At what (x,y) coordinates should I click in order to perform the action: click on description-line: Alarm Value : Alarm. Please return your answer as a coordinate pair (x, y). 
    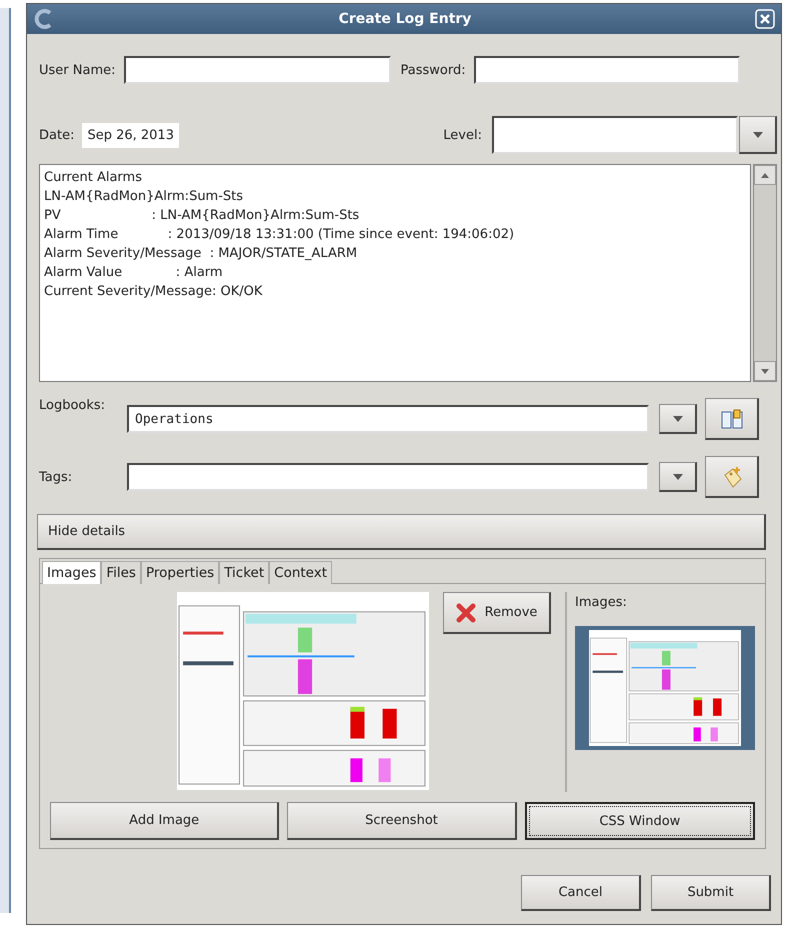
    Looking at the image, I should click on (134, 273).